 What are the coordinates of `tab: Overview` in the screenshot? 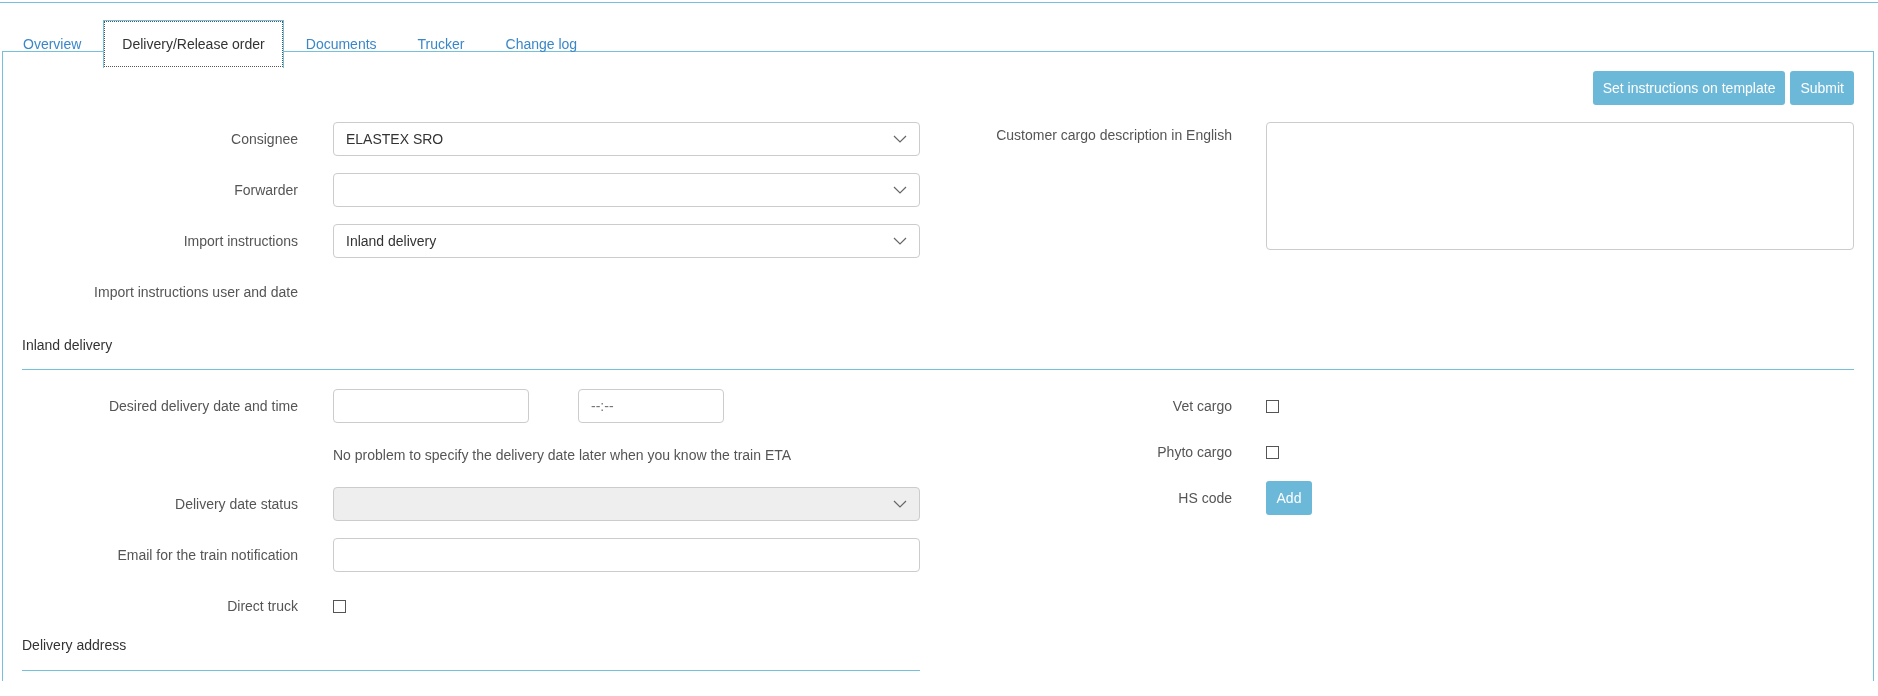 It's located at (52, 35).